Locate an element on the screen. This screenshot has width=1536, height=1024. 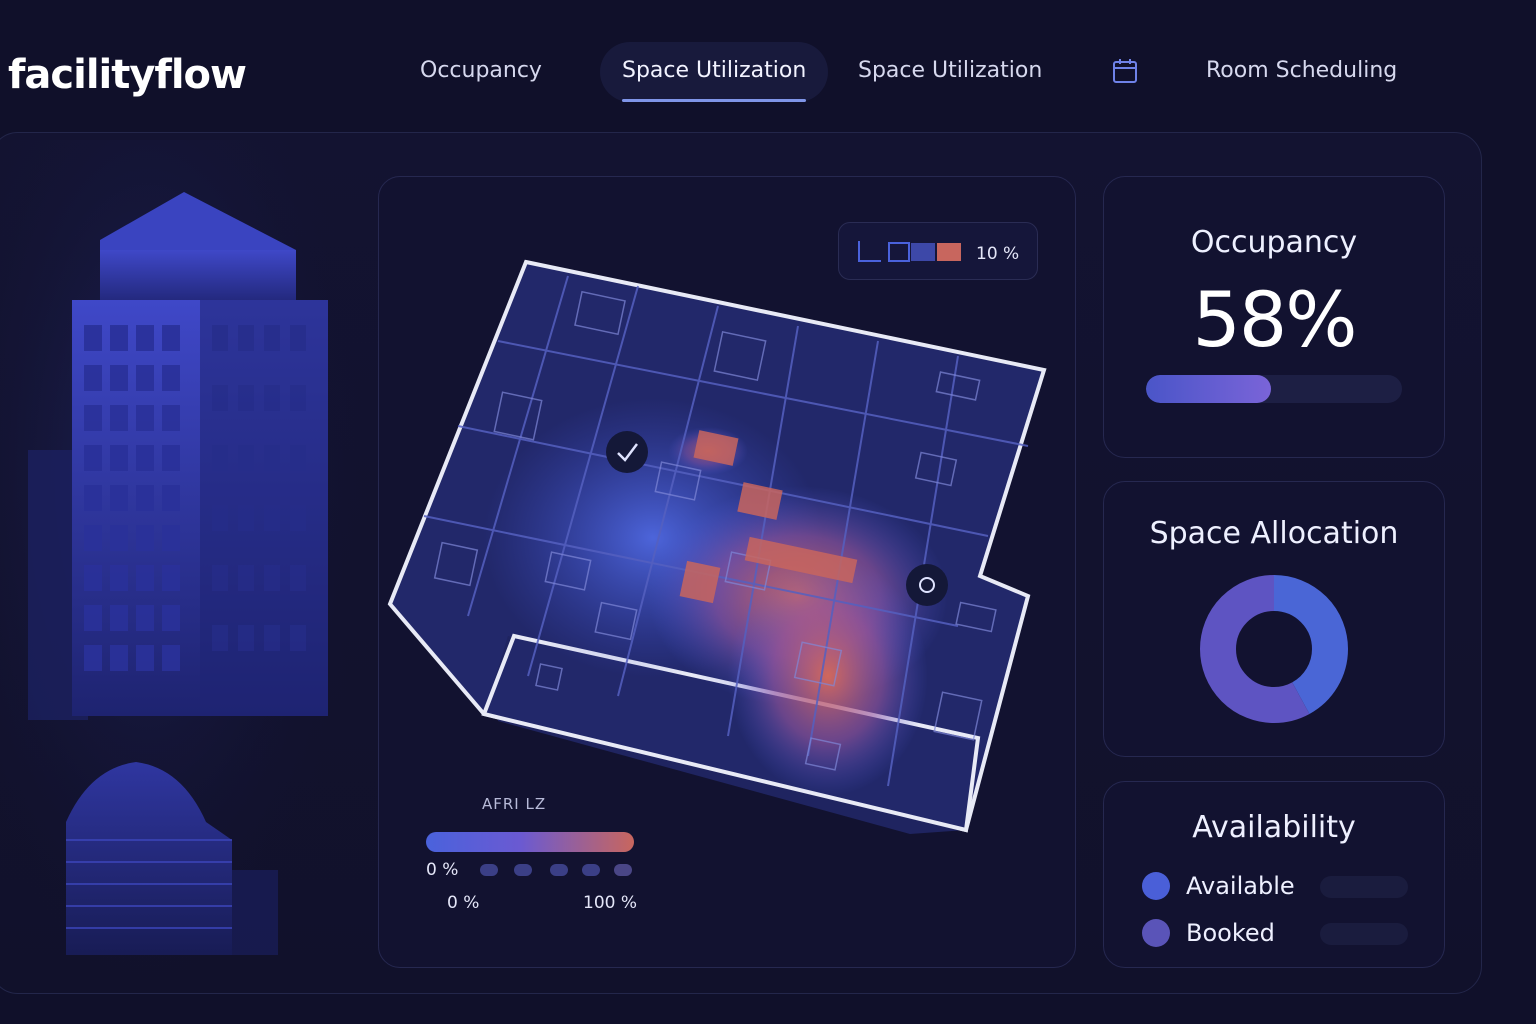
availability-title: Availability is located at coordinates (1274, 827).